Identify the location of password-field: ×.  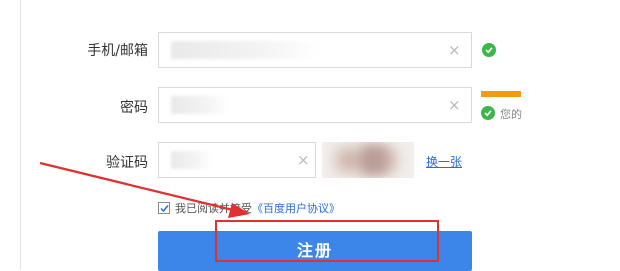
(315, 105).